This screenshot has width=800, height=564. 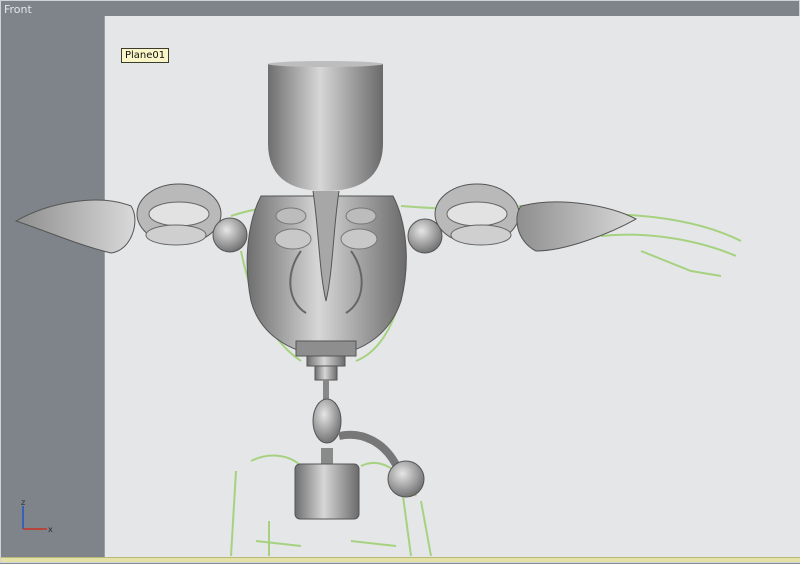 What do you see at coordinates (326, 273) in the screenshot?
I see `torso` at bounding box center [326, 273].